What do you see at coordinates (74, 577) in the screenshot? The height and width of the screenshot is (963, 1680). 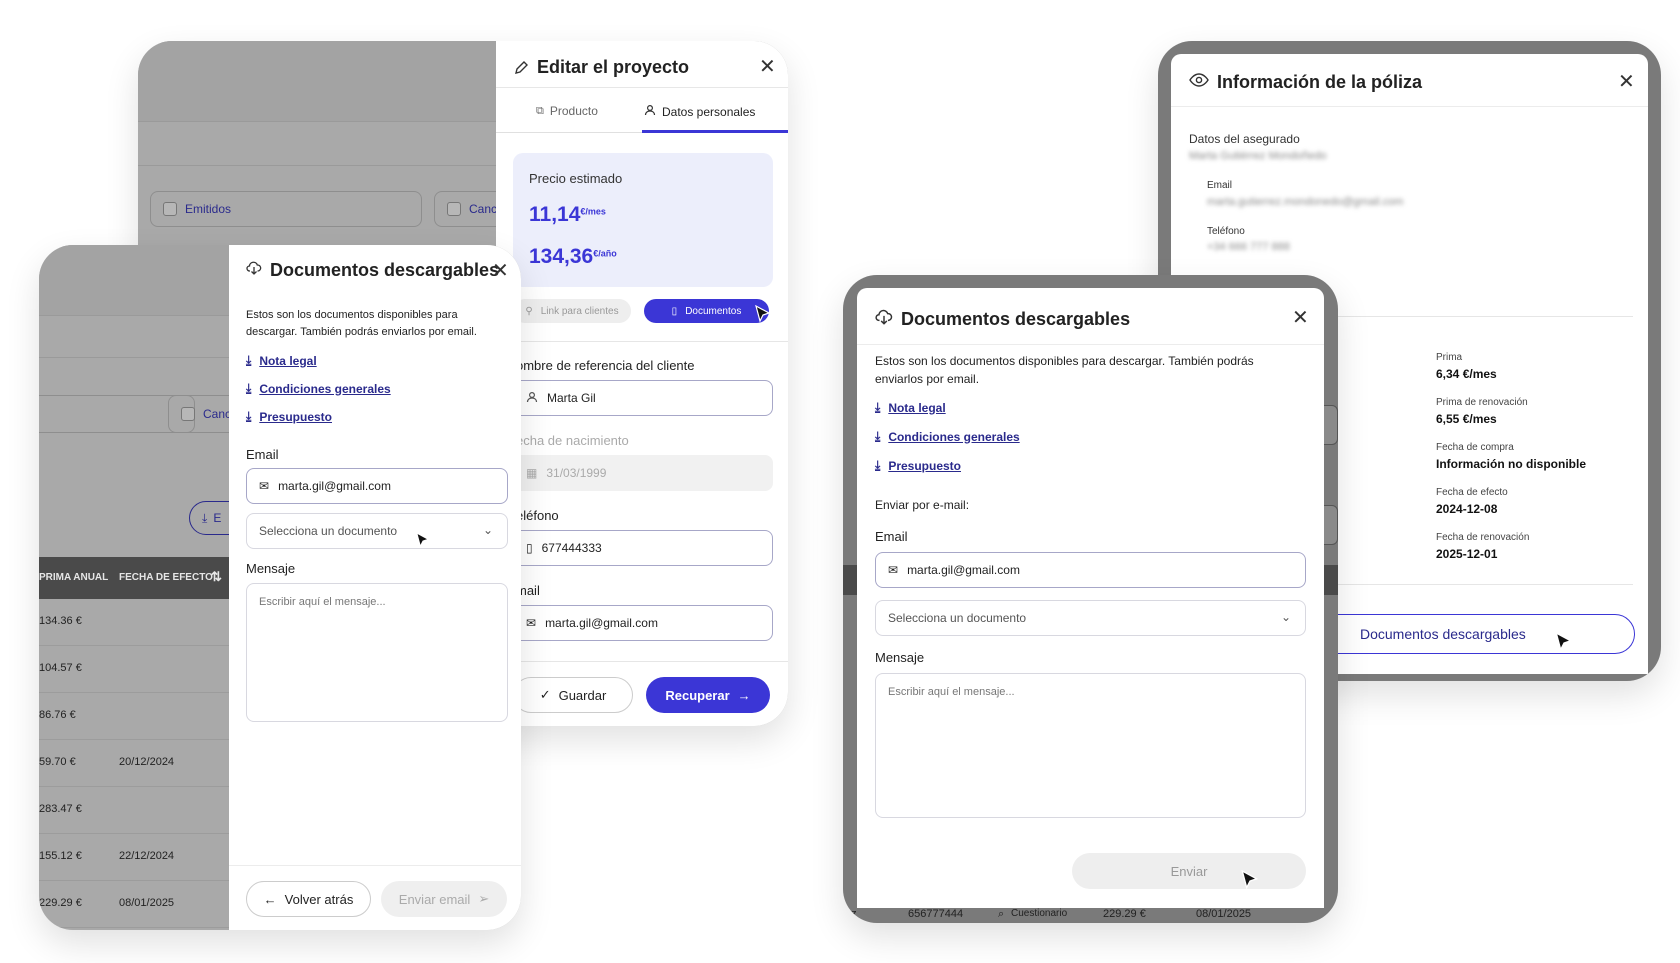 I see `col-prima-anual: PRIMA ANUAL` at bounding box center [74, 577].